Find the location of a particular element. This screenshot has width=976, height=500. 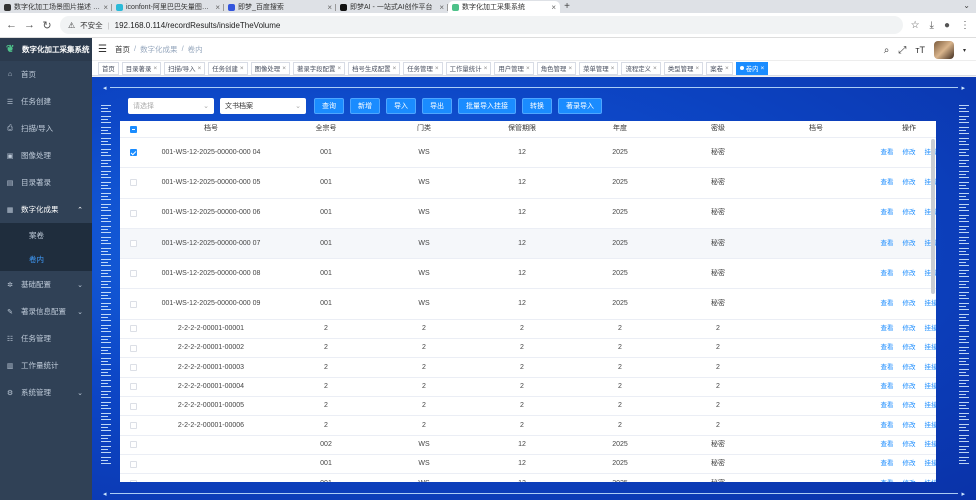

sidebar-item: ✲ 基础配置 ⌄ is located at coordinates (46, 284).